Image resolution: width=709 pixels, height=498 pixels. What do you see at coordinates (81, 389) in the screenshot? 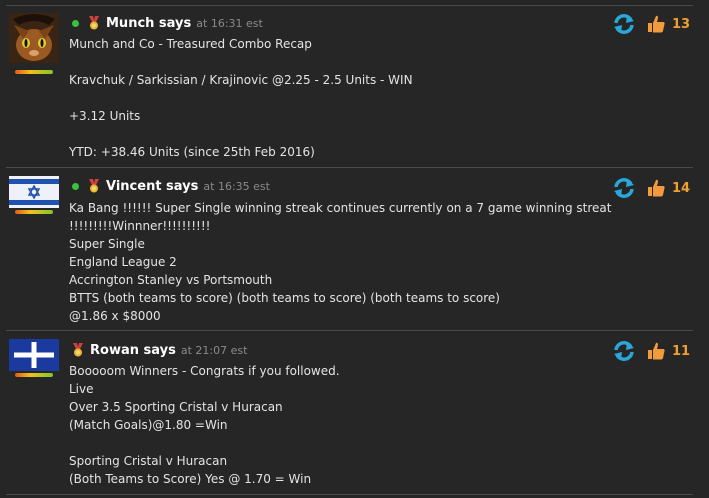
I see `comment-line: Live` at bounding box center [81, 389].